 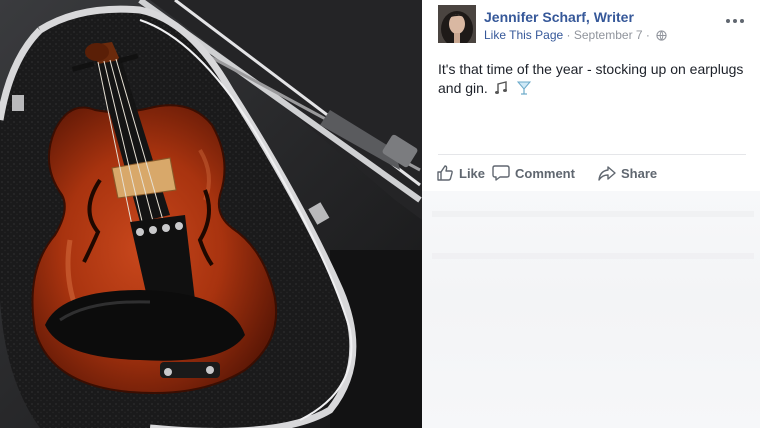 What do you see at coordinates (545, 173) in the screenshot?
I see `comment-label: Comment` at bounding box center [545, 173].